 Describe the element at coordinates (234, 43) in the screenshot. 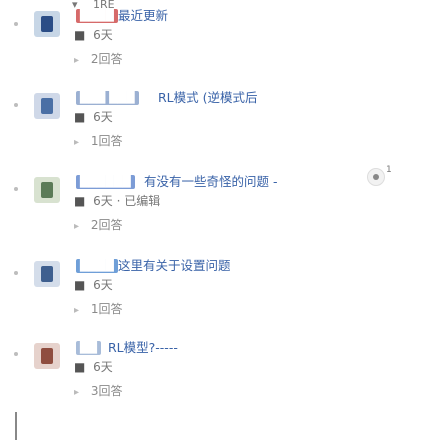

I see `thread-item: ████ 最近更新 ■ 6天 ▸ 2回答` at that location.